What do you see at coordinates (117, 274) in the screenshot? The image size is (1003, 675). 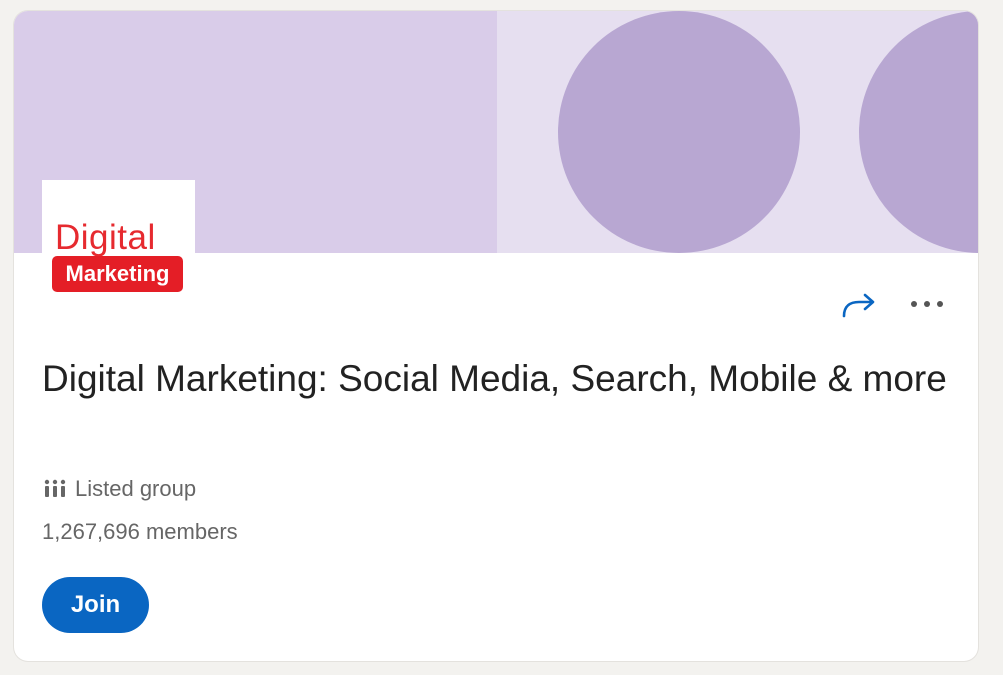 I see `logo-badge: Marketing` at bounding box center [117, 274].